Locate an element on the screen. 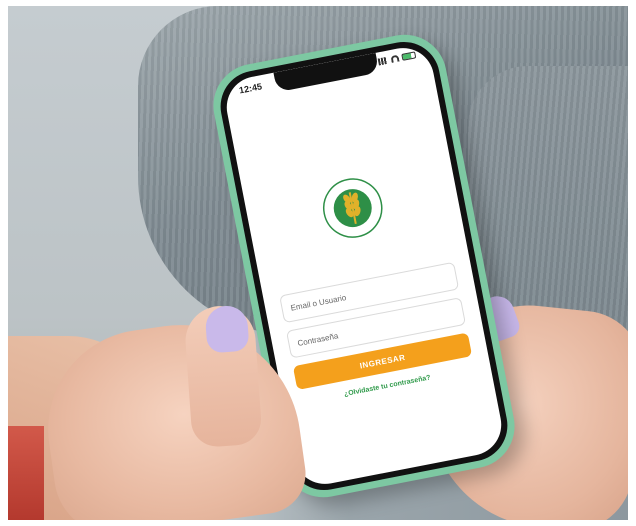 The image size is (636, 526). status-time: 12:45 is located at coordinates (250, 88).